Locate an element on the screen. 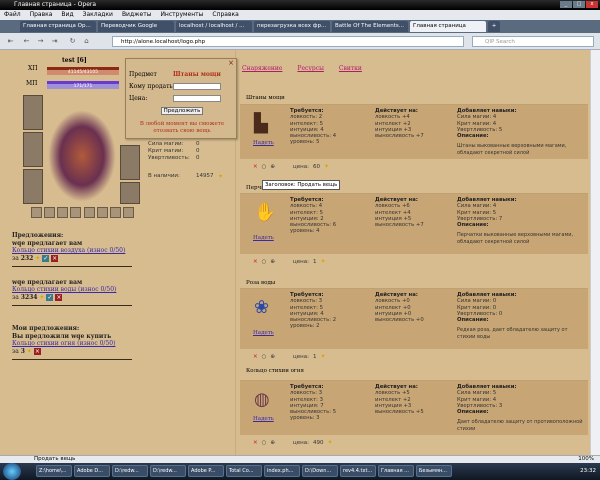 The image size is (600, 480). window-titlebar: Главная страница - Opera _ □ x is located at coordinates (300, 5).